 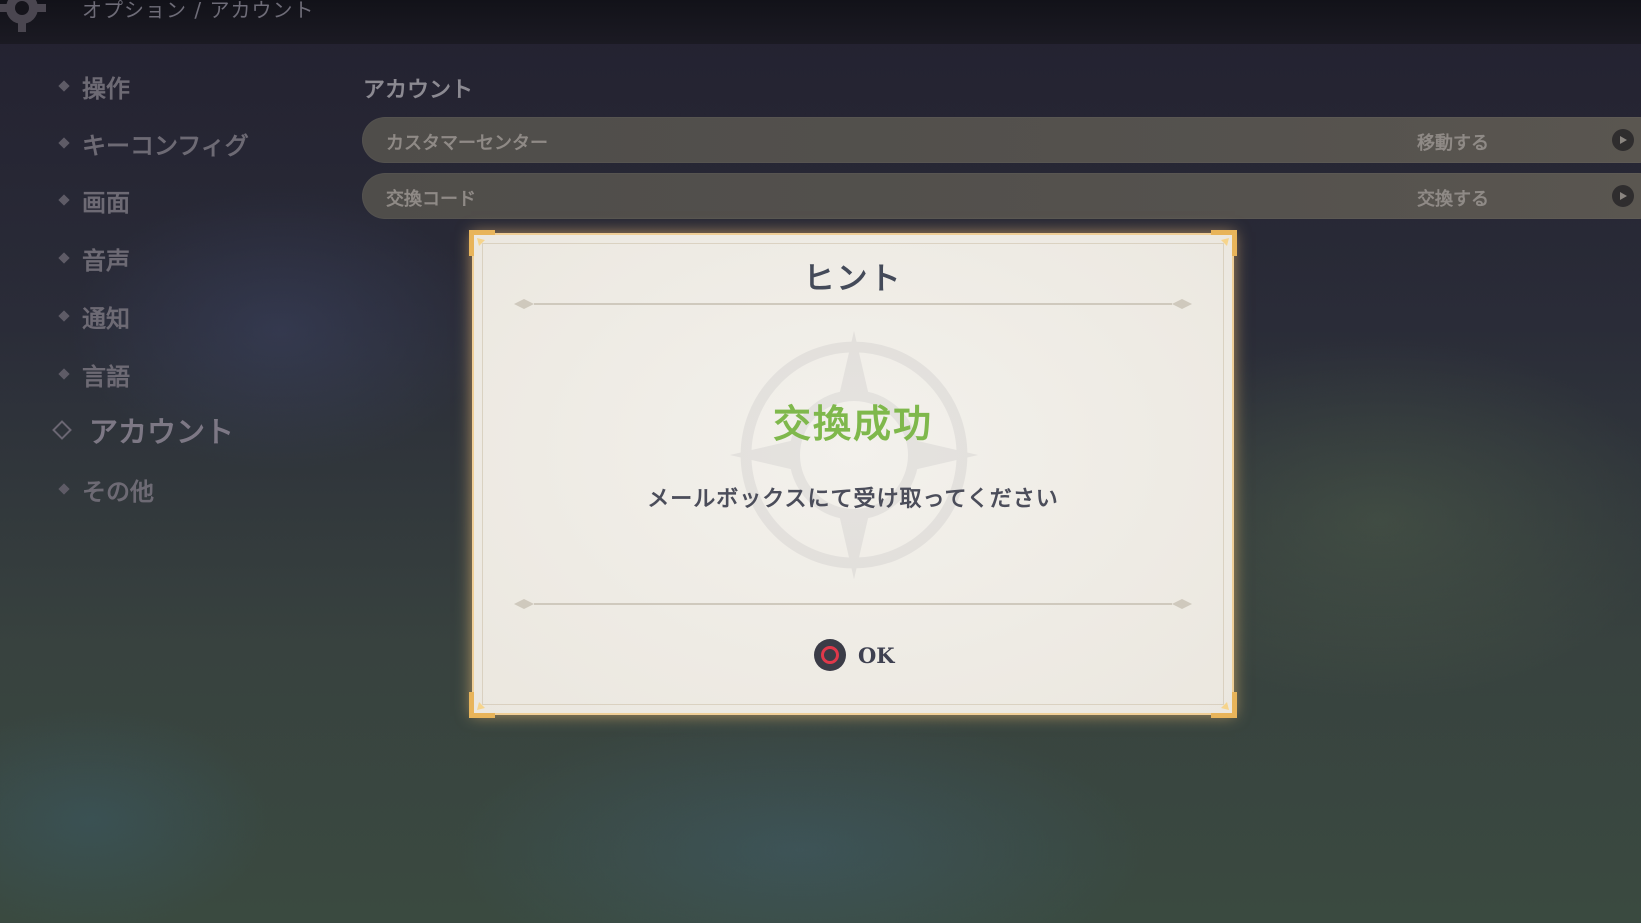 What do you see at coordinates (852, 424) in the screenshot?
I see `redeem-status: 交換成功` at bounding box center [852, 424].